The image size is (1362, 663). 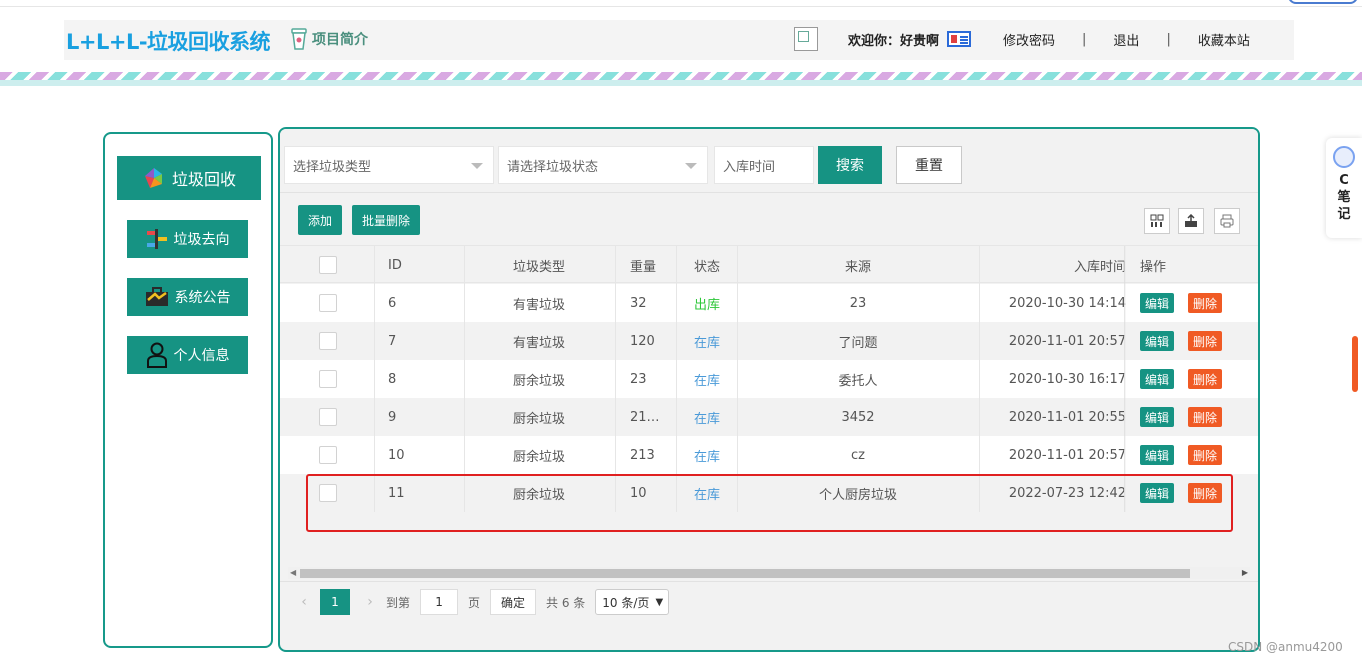 I want to click on header-id: ID, so click(x=418, y=265).